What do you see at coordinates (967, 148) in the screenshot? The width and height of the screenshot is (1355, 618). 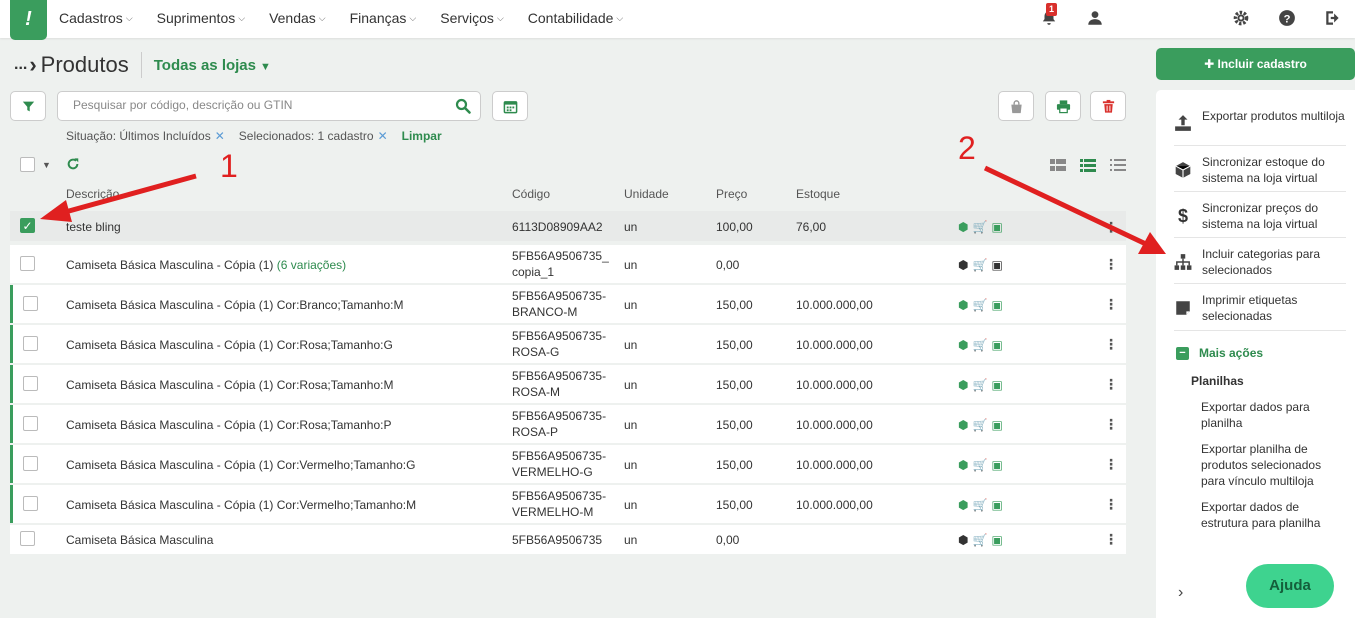 I see `annotation-number-2: 2` at bounding box center [967, 148].